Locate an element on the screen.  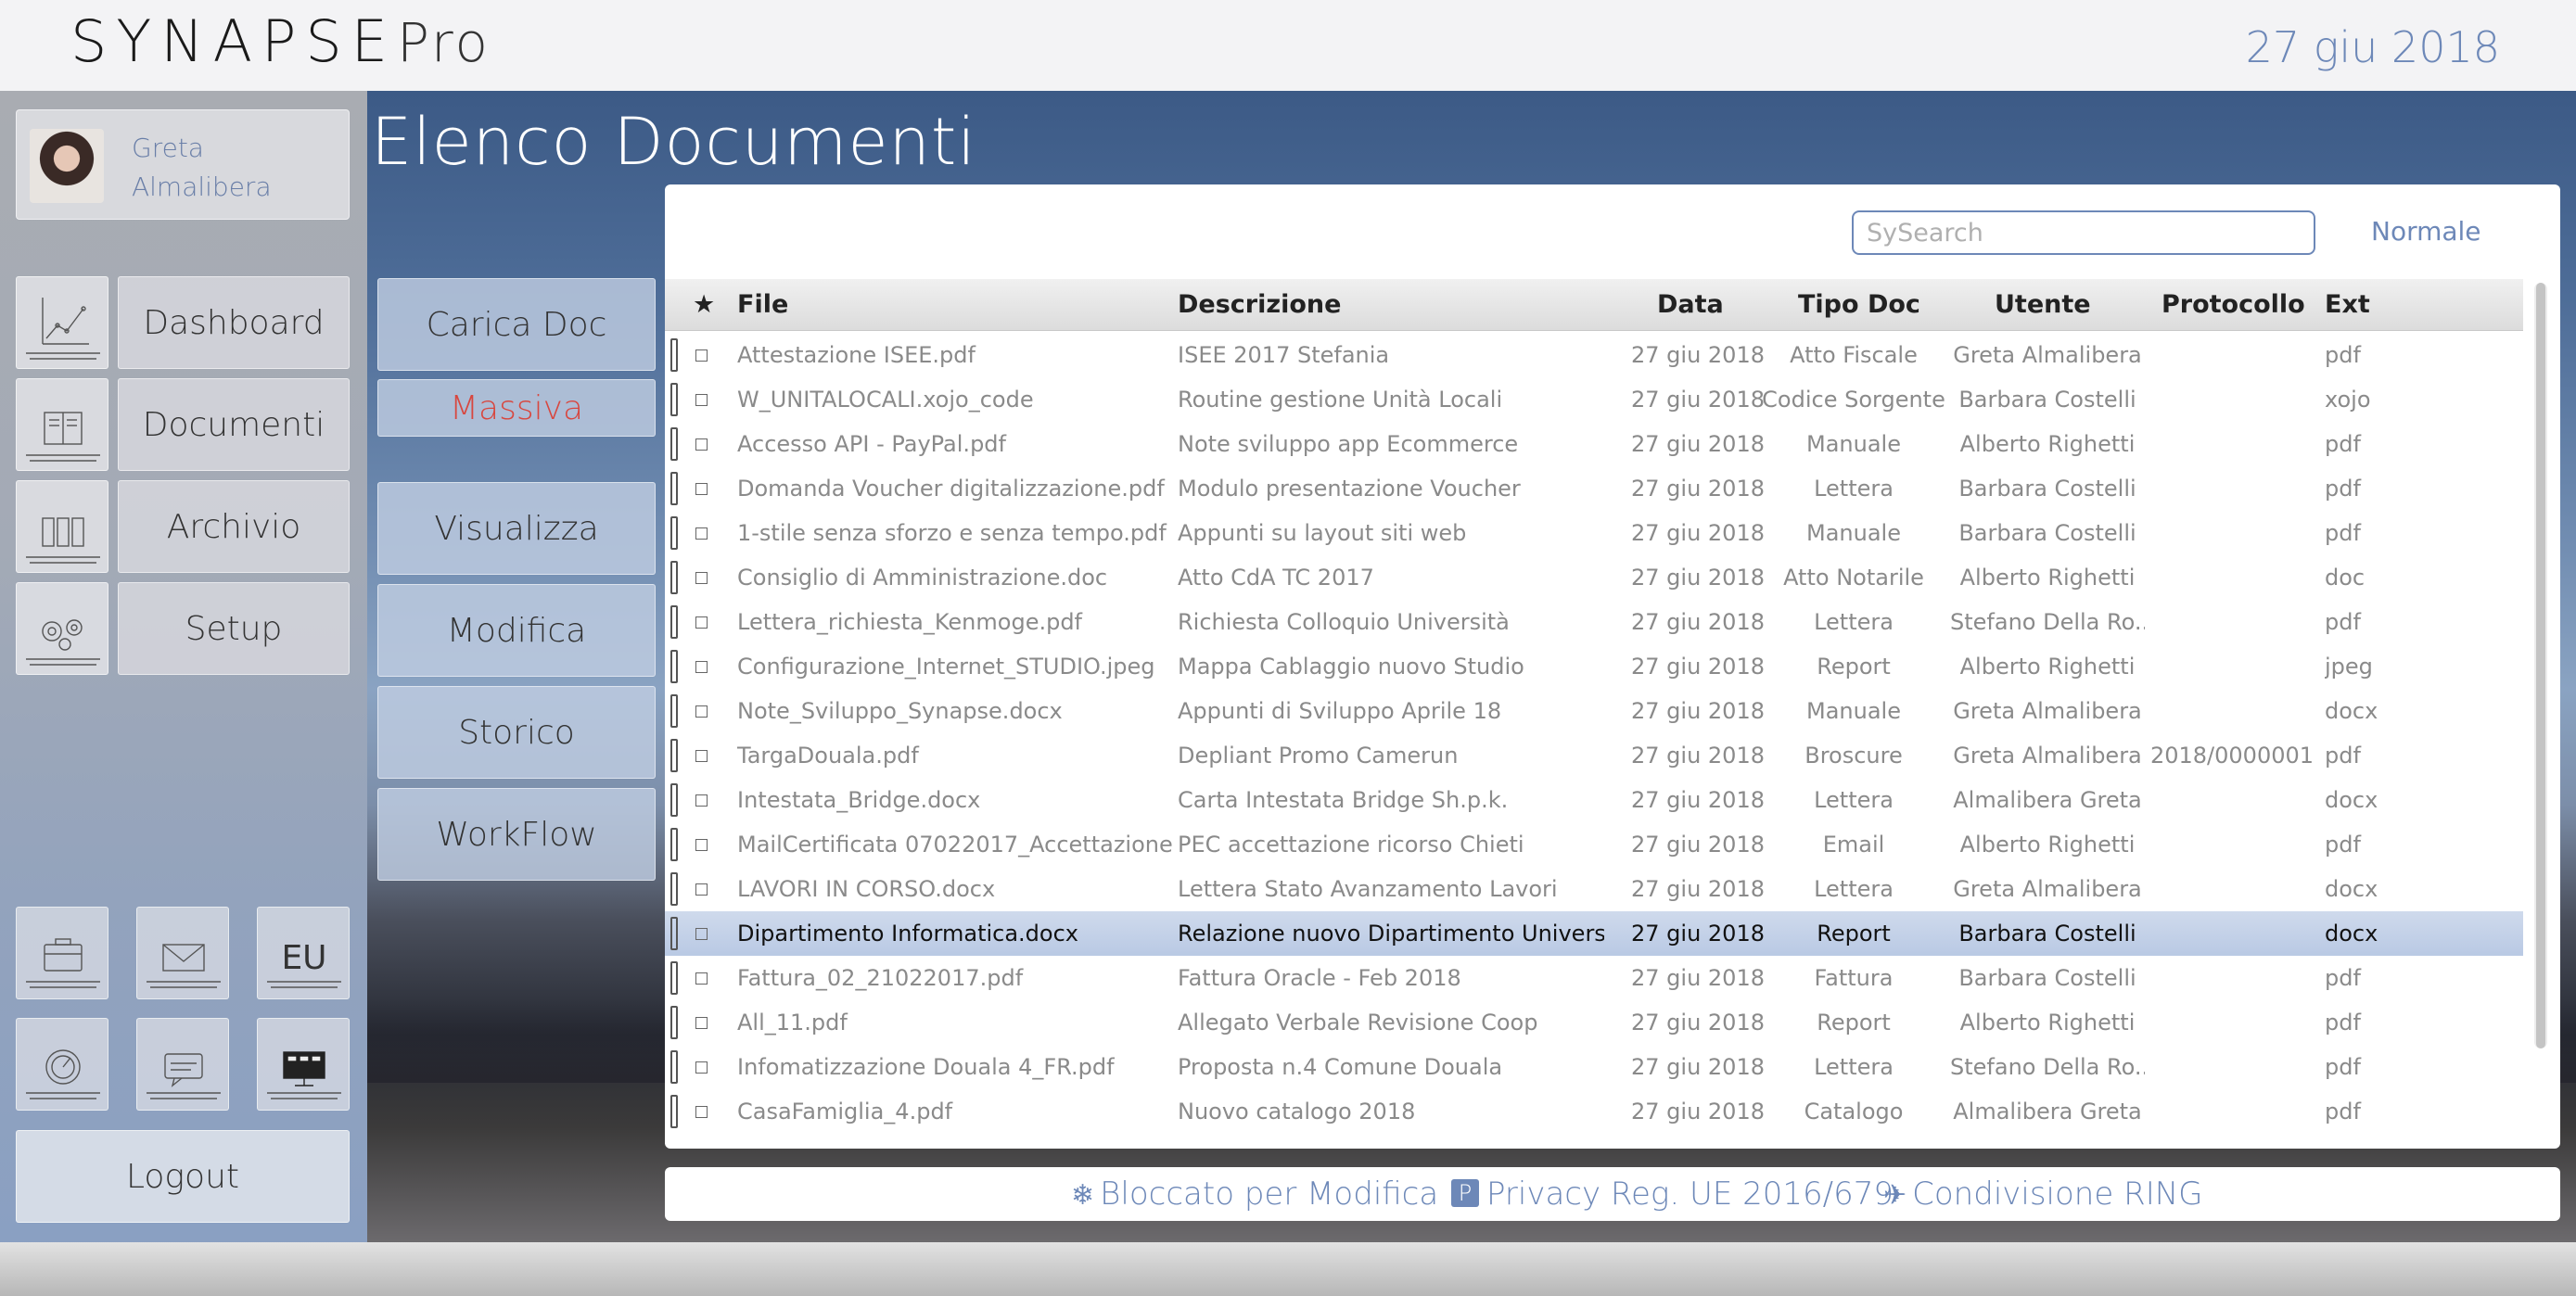
user-card: Greta Almalibera is located at coordinates (183, 164).